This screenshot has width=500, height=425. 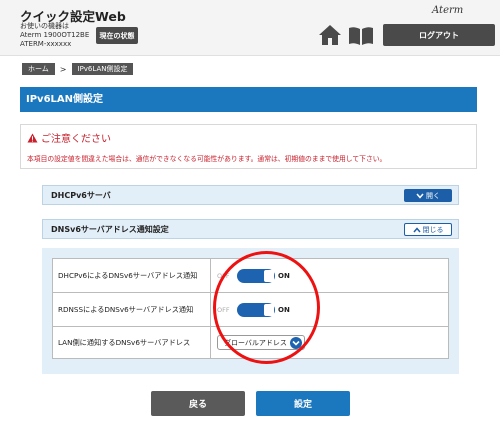 I want to click on panel-dnsv6-notify: DNSv6サーバアドレス通知設定 閉じる, so click(x=250, y=229).